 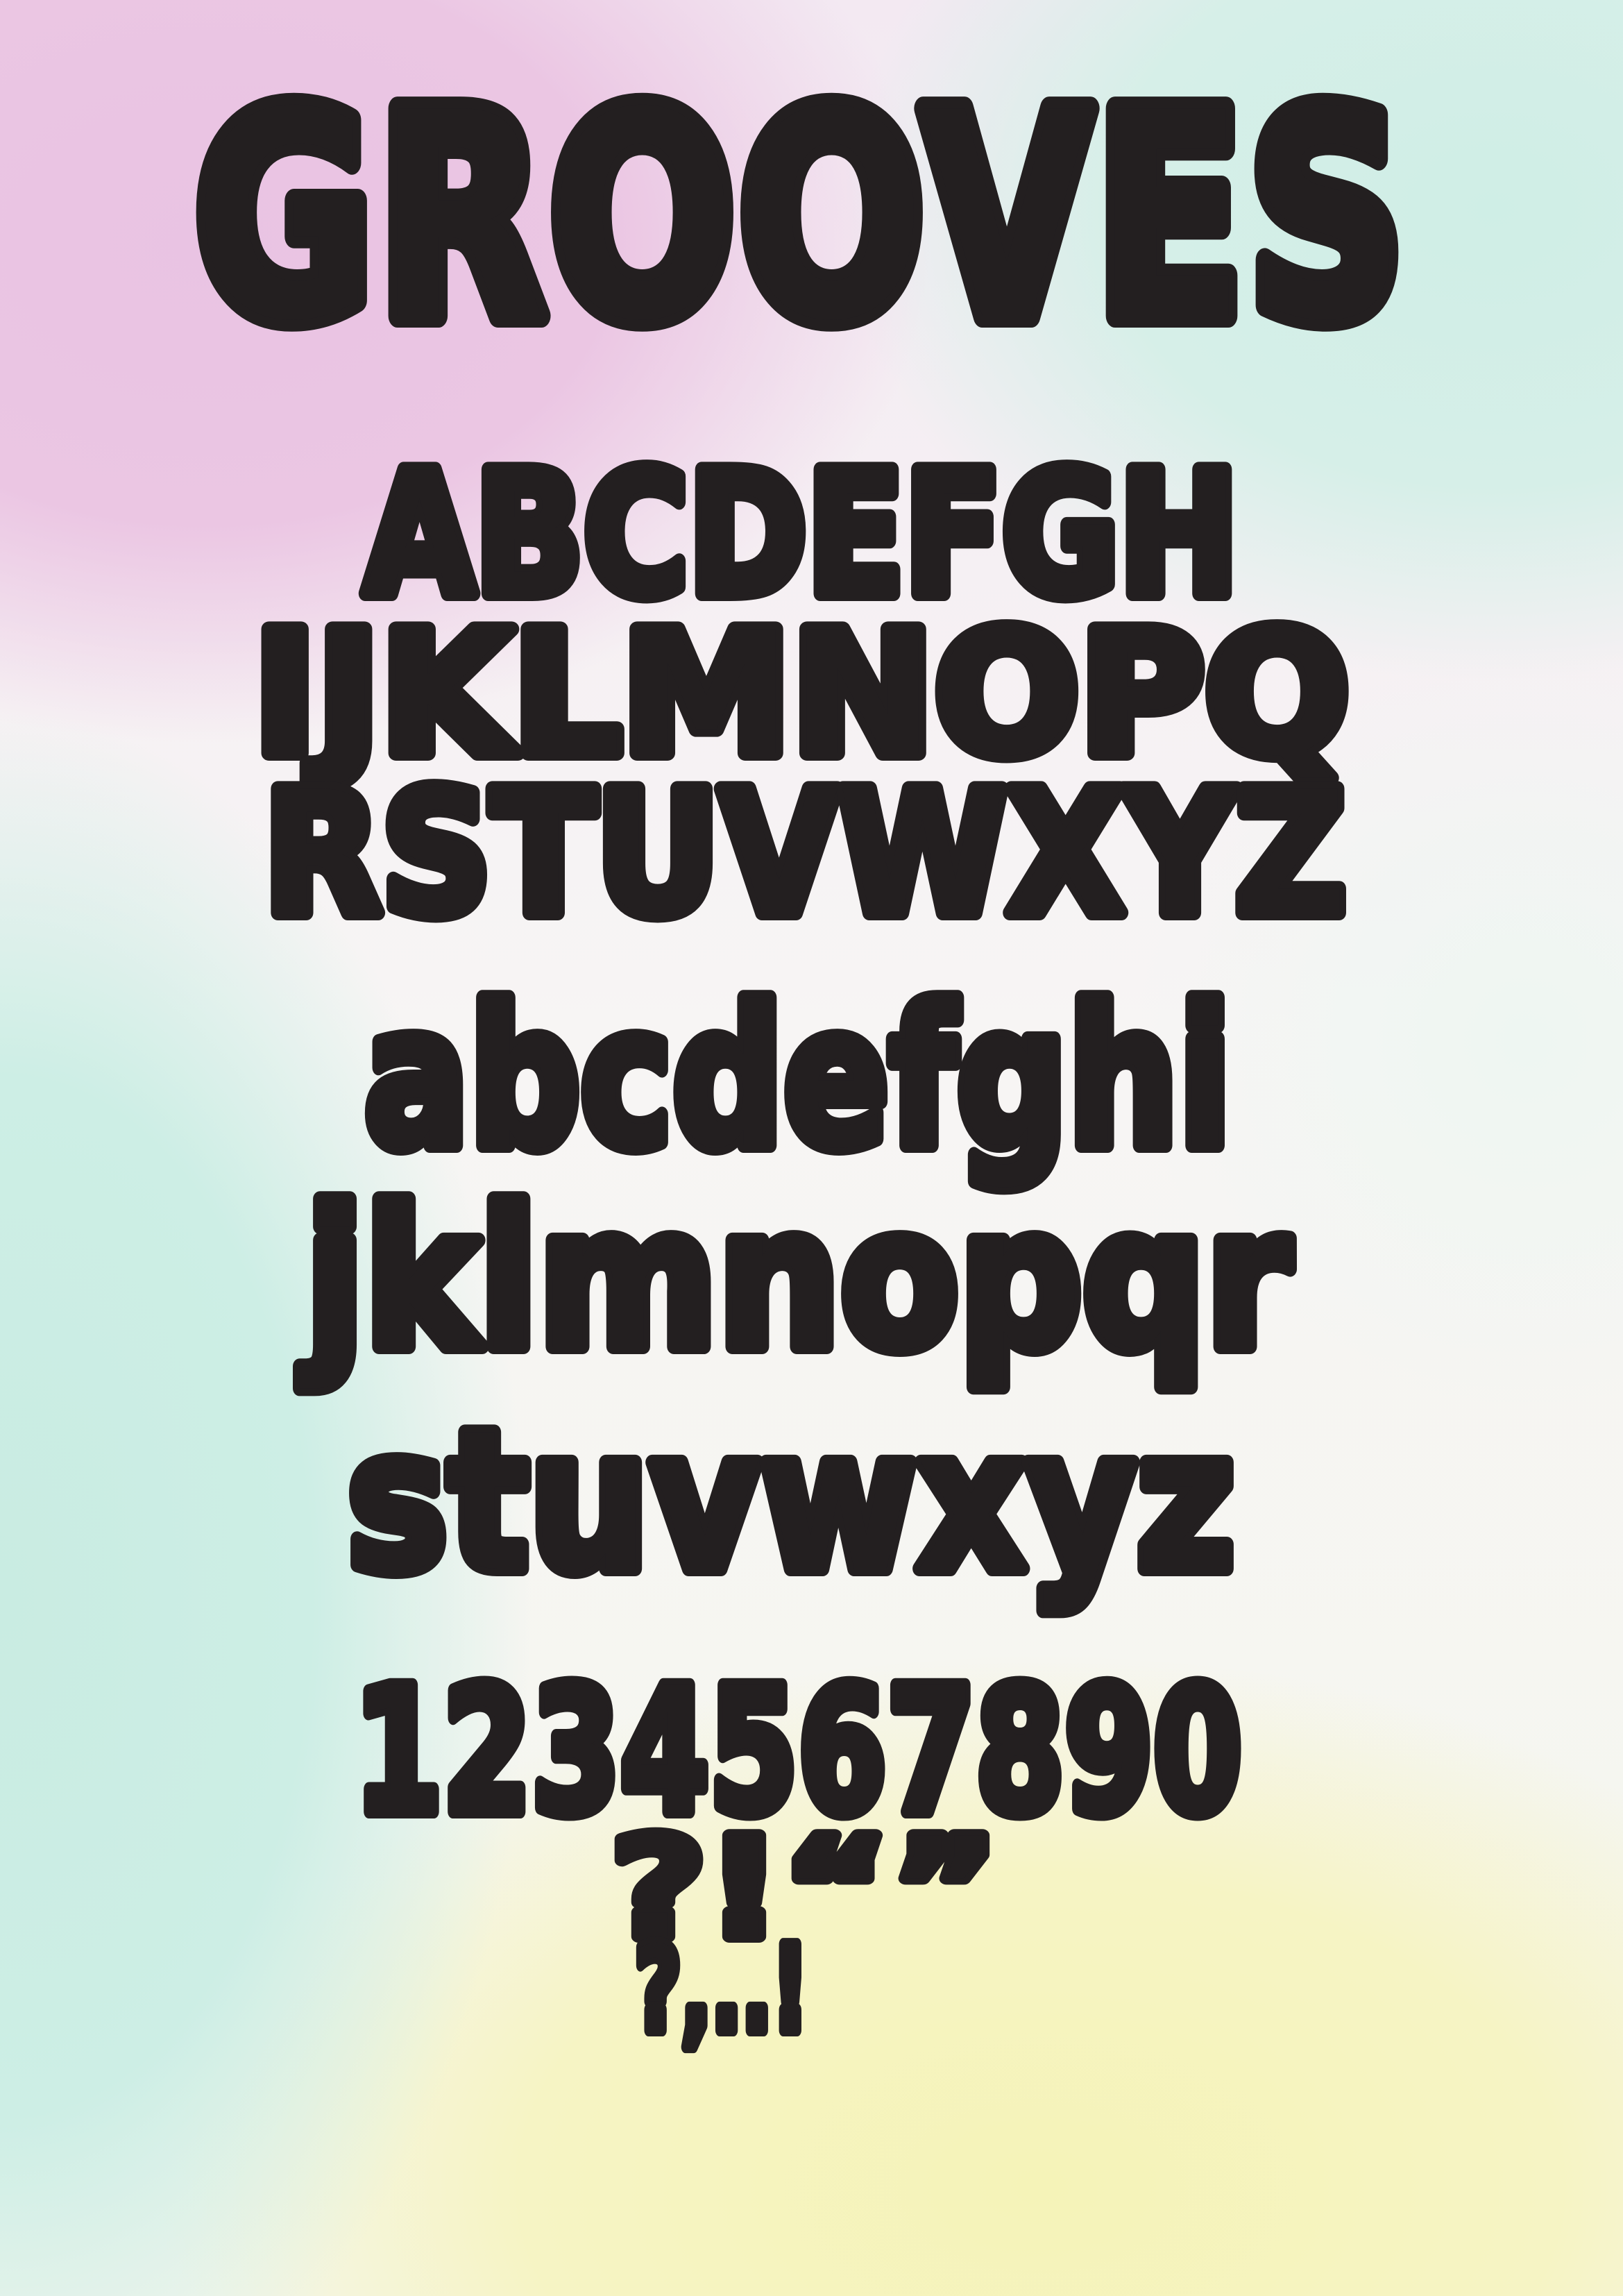 I want to click on lowercase-row-2: jklmnopqr, so click(x=794, y=1280).